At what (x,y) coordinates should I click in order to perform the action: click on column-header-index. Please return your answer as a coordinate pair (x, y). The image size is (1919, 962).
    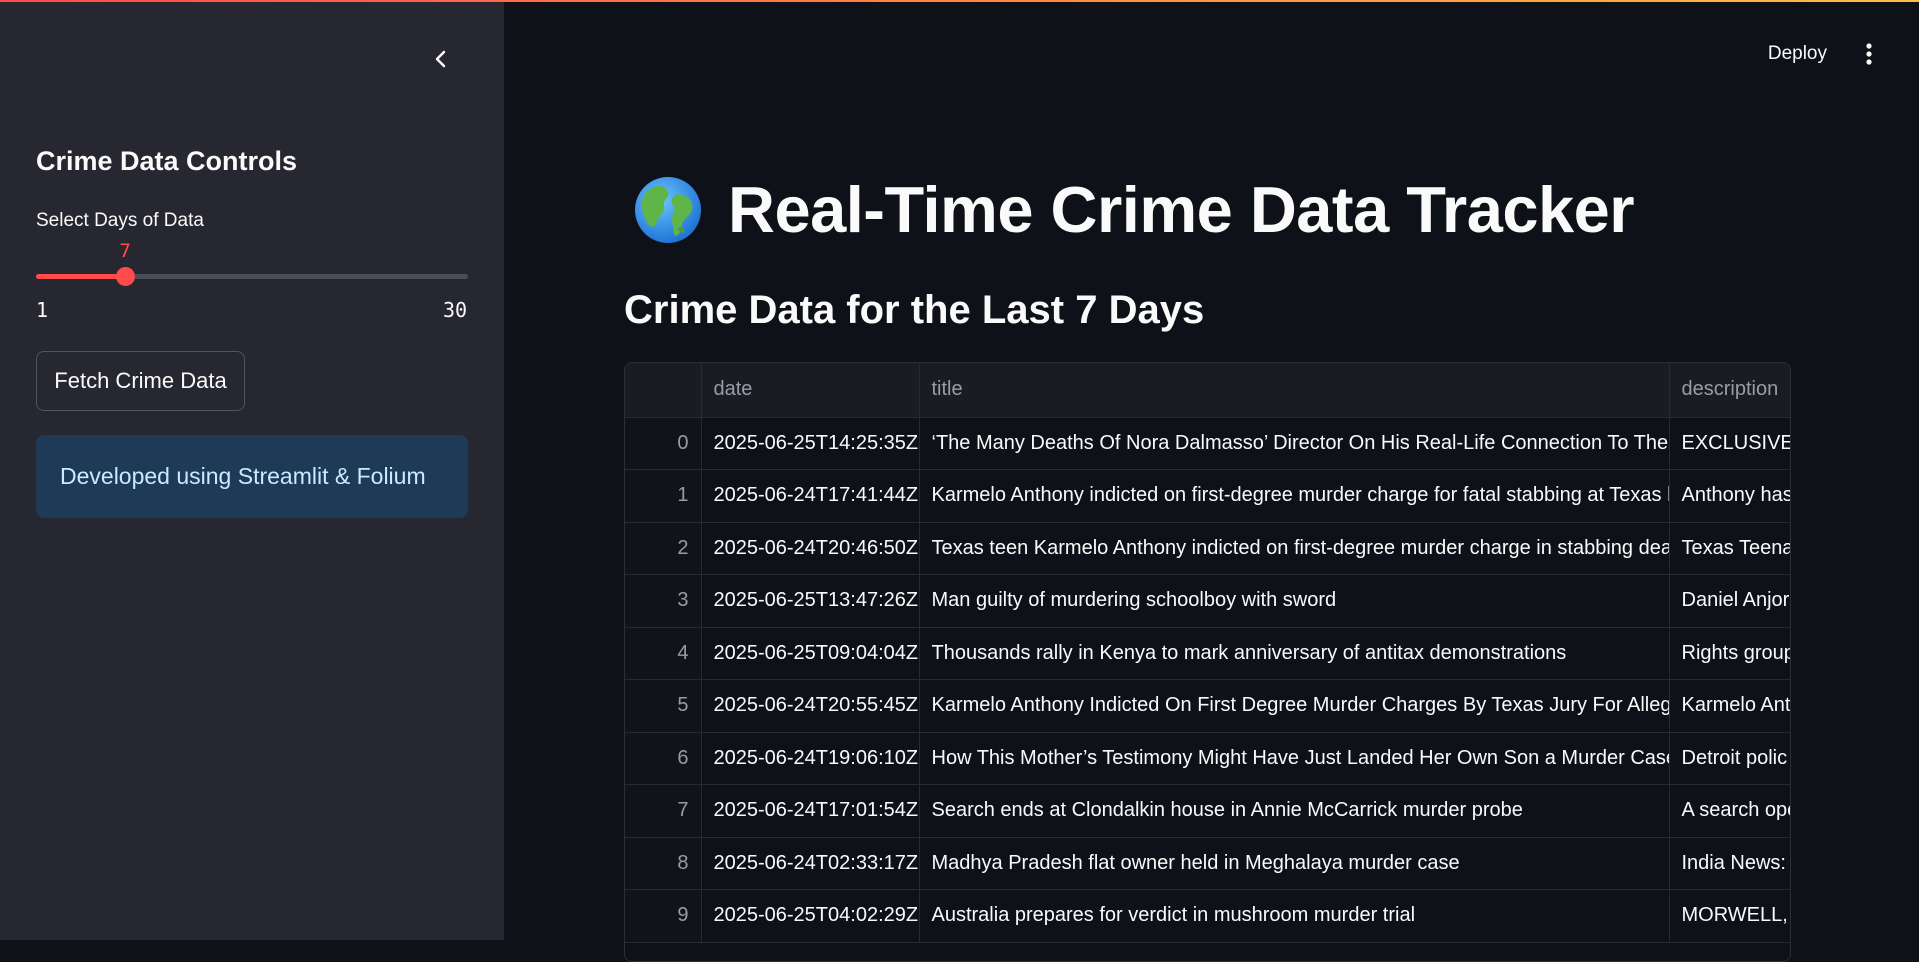
    Looking at the image, I should click on (663, 390).